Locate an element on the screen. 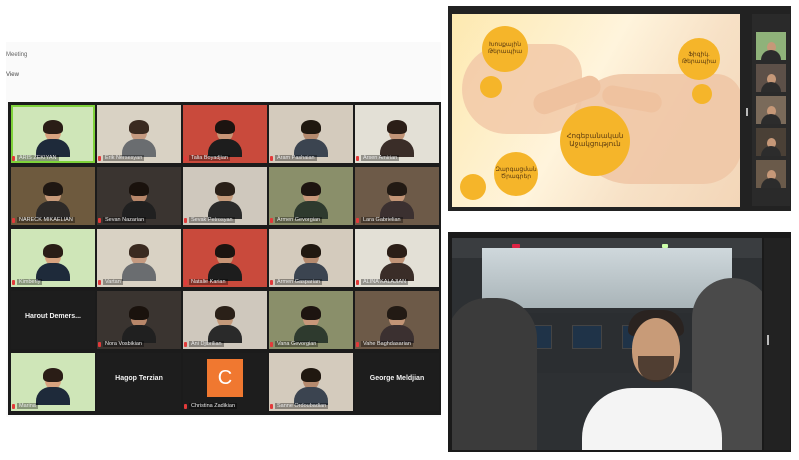 This screenshot has width=799, height=460. participant-tile: Natalie Karian is located at coordinates (225, 258).